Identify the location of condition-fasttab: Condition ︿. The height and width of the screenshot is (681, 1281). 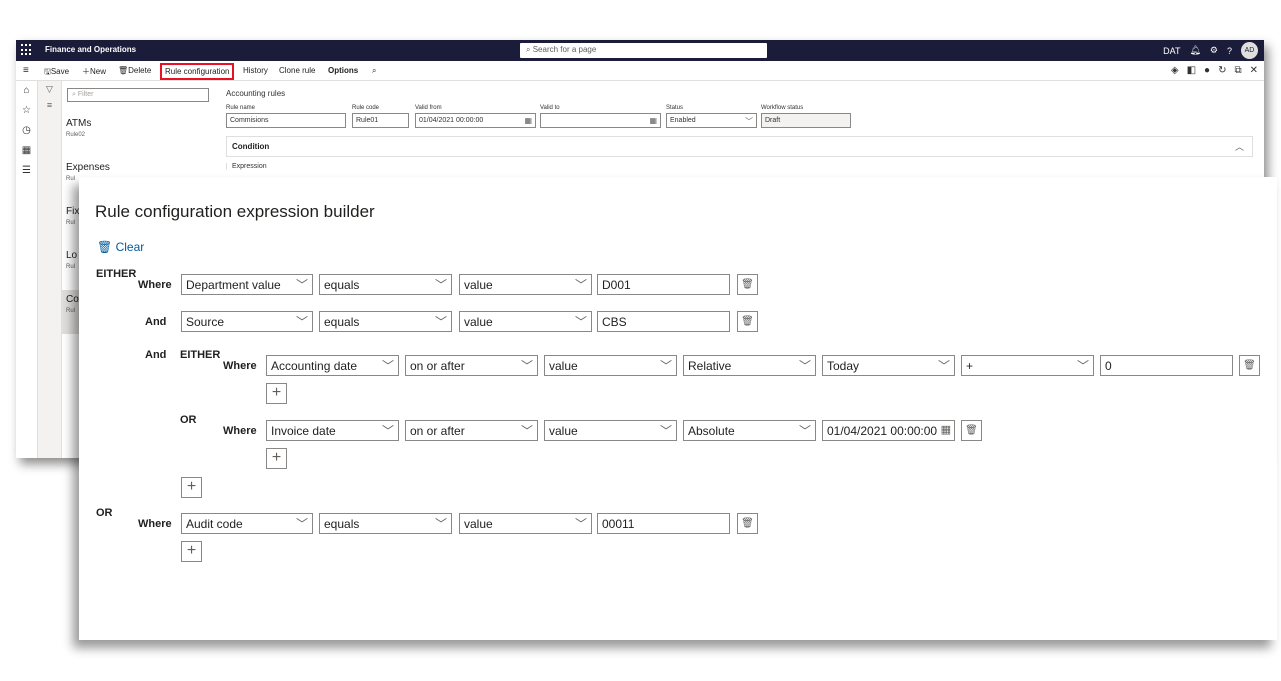
(739, 146).